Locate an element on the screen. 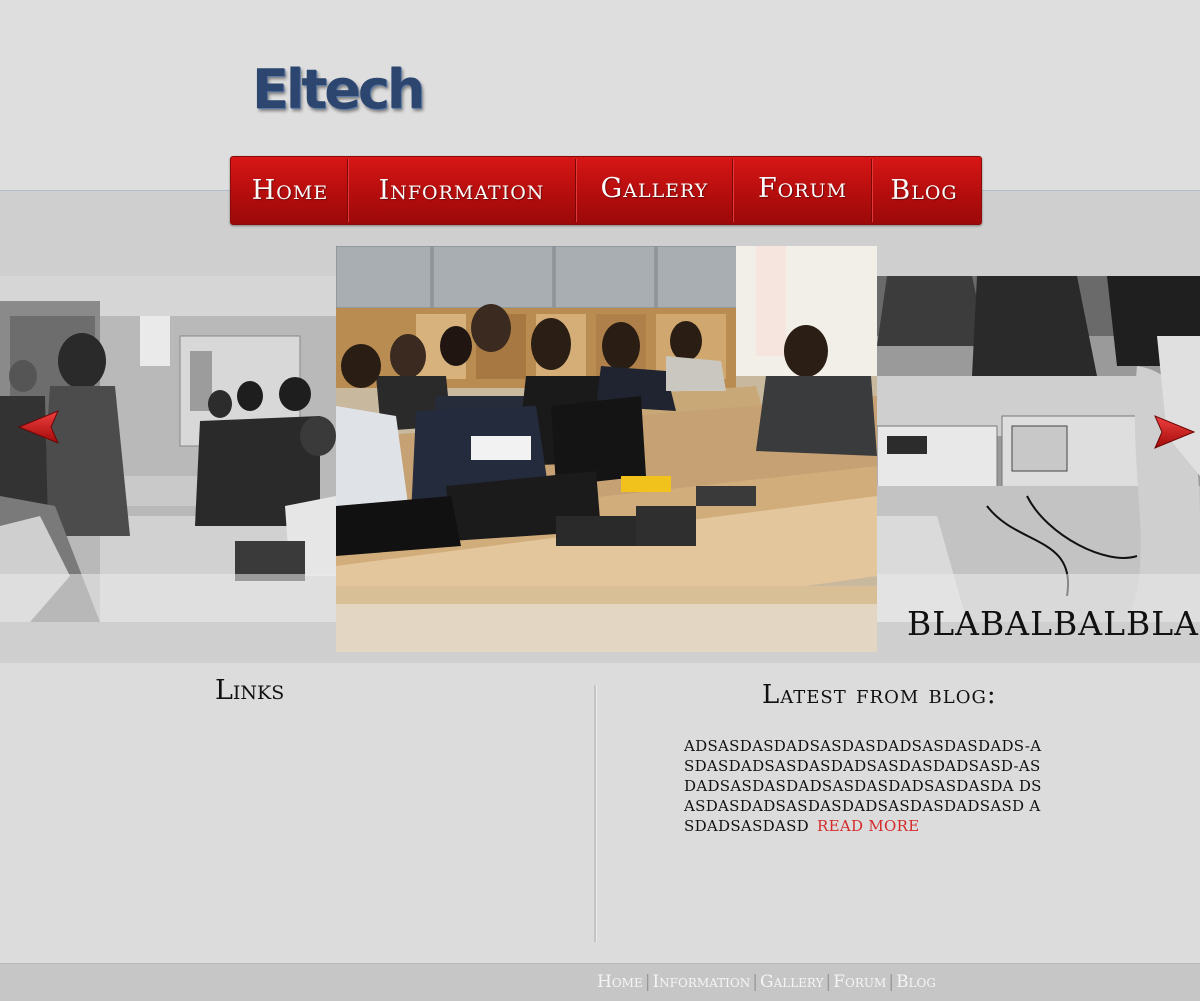 This screenshot has height=1001, width=1200. classroom-photo-grayscale is located at coordinates (168, 449).